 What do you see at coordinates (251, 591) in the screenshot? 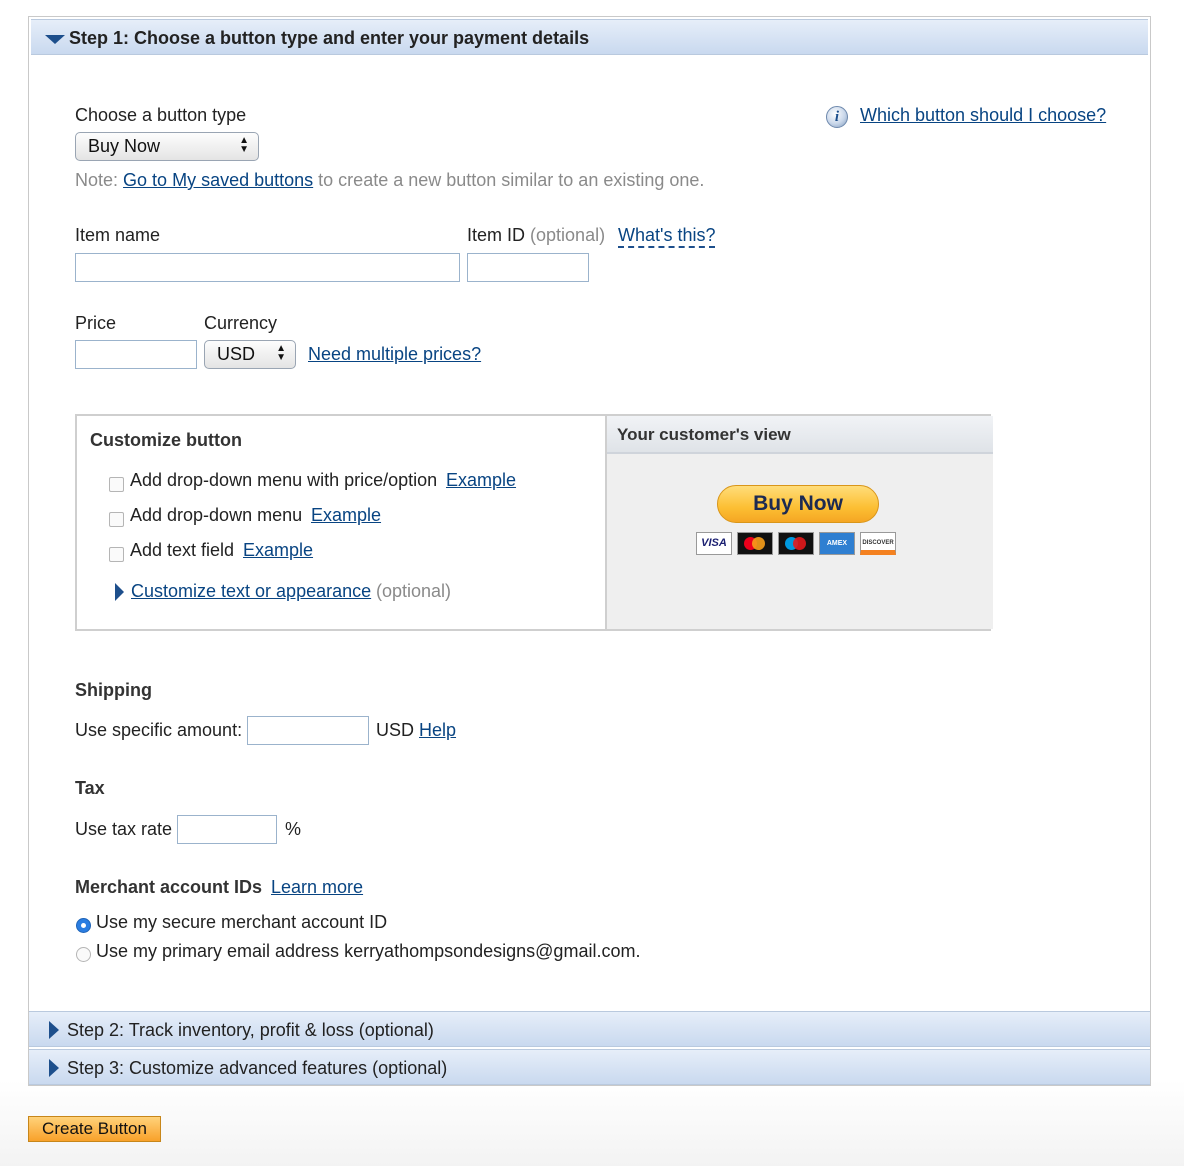
I see `customize-appearance-link: Customize text or appearance` at bounding box center [251, 591].